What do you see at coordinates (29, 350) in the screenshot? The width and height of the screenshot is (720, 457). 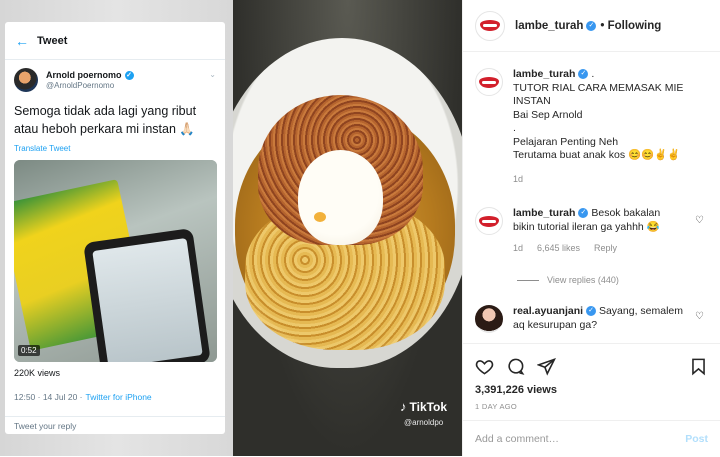 I see `video-duration: 0:52` at bounding box center [29, 350].